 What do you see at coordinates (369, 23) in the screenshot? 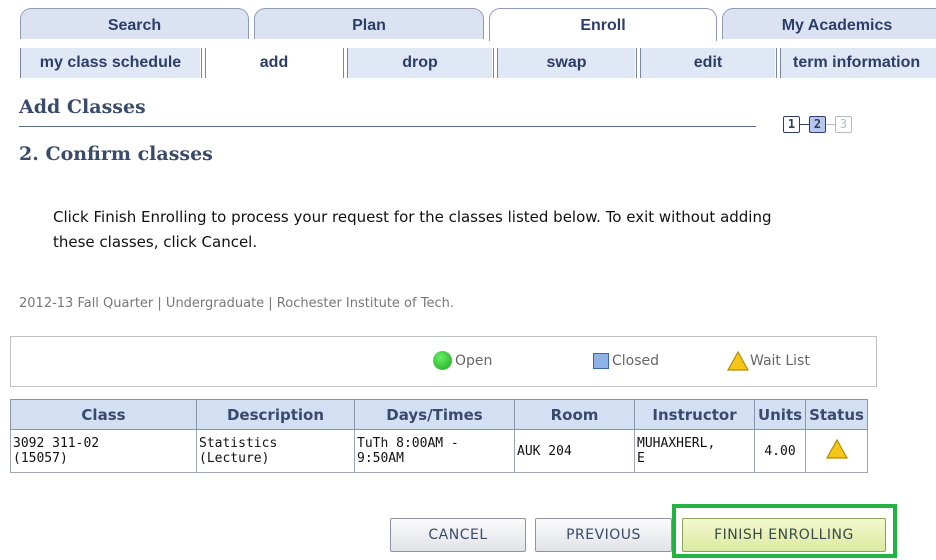
I see `tab-plan: Plan` at bounding box center [369, 23].